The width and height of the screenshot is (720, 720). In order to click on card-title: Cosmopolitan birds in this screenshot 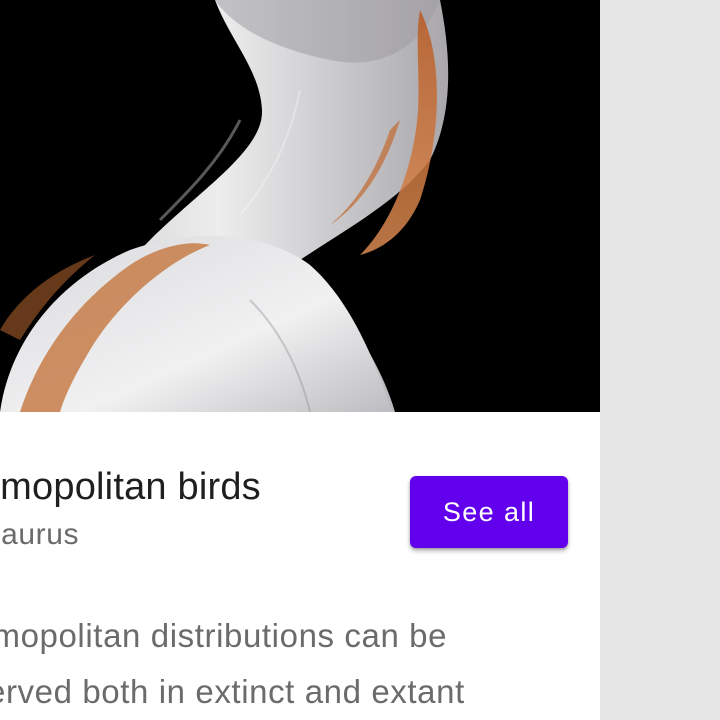, I will do `click(130, 487)`.